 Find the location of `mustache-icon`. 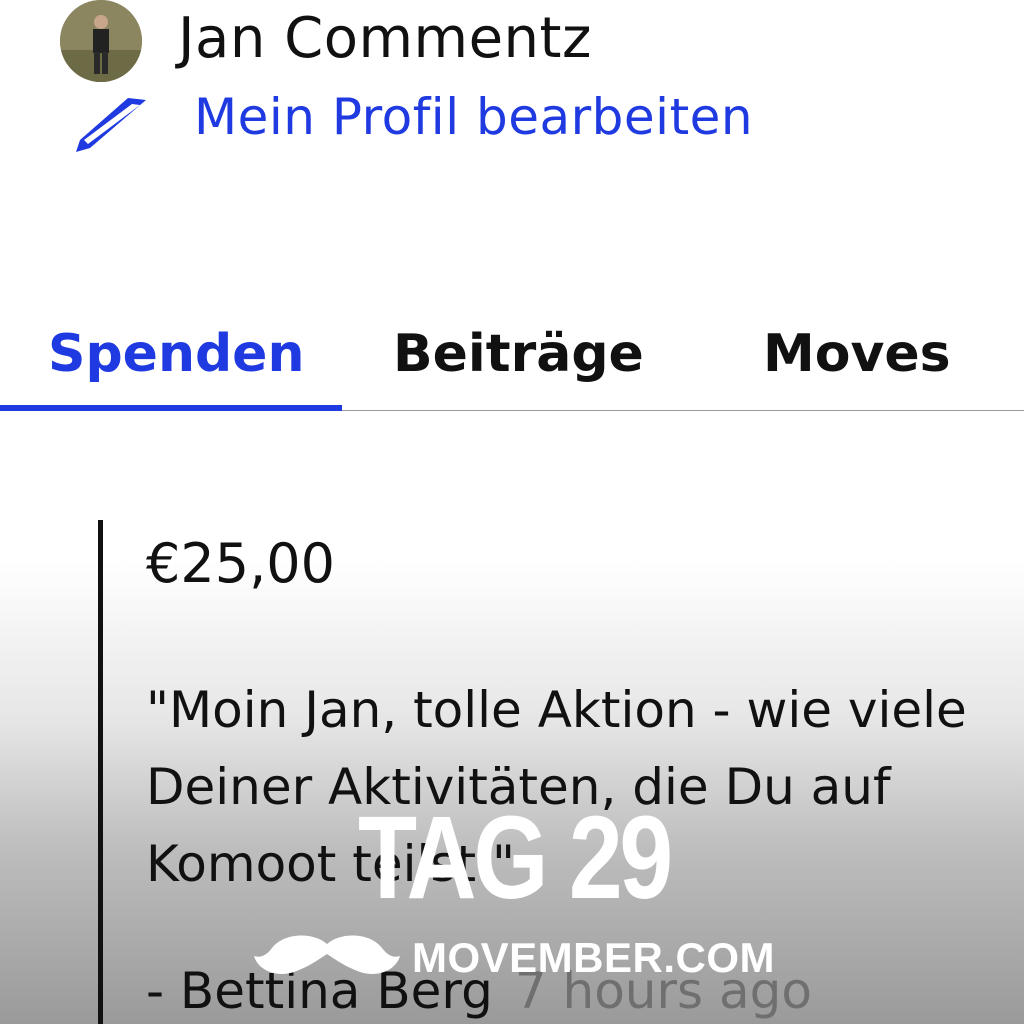

mustache-icon is located at coordinates (327, 955).